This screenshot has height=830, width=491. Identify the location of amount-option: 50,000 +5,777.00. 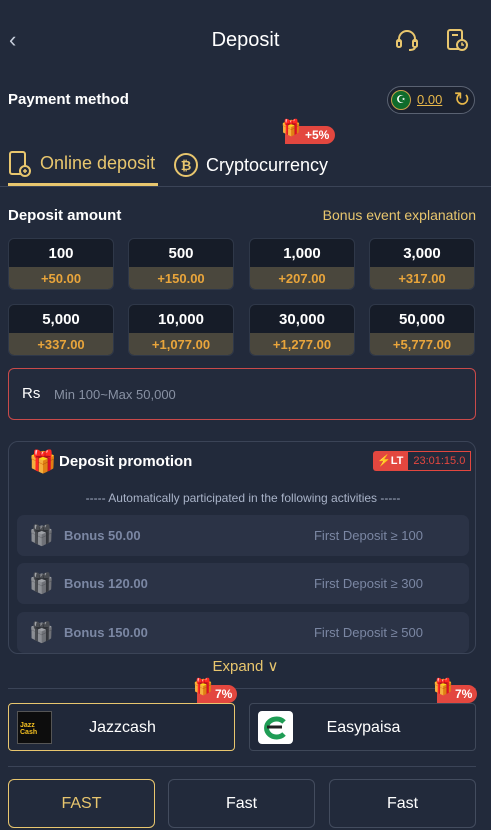
(422, 330).